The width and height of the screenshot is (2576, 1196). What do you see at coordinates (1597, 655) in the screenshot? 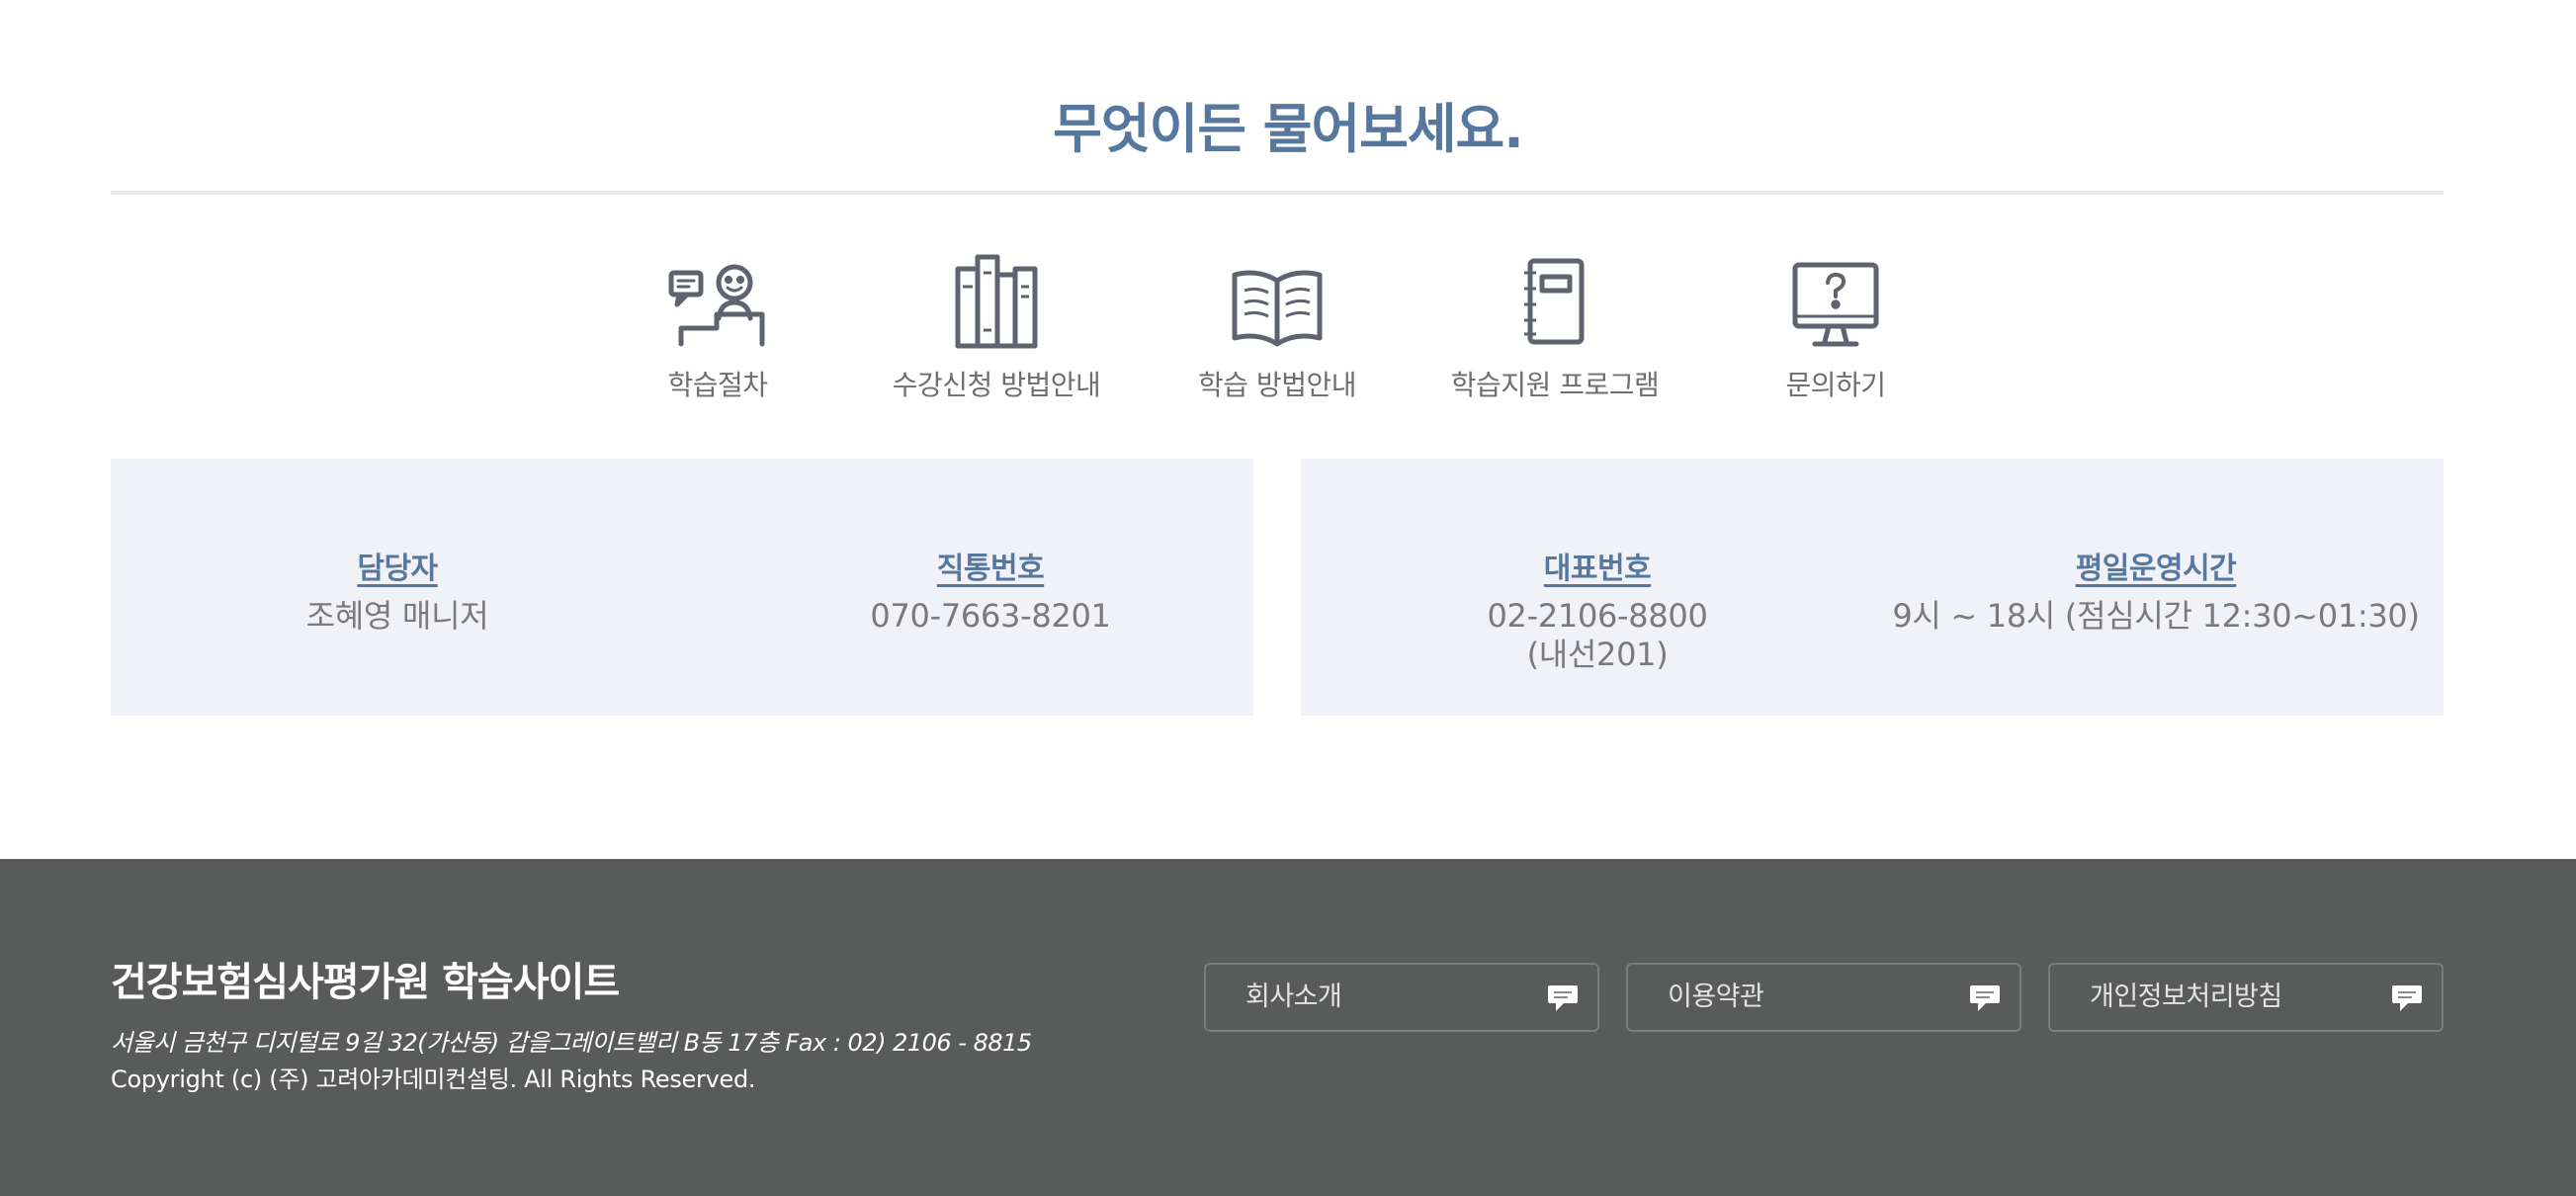
I see `main-number-line2: (내선201)` at bounding box center [1597, 655].